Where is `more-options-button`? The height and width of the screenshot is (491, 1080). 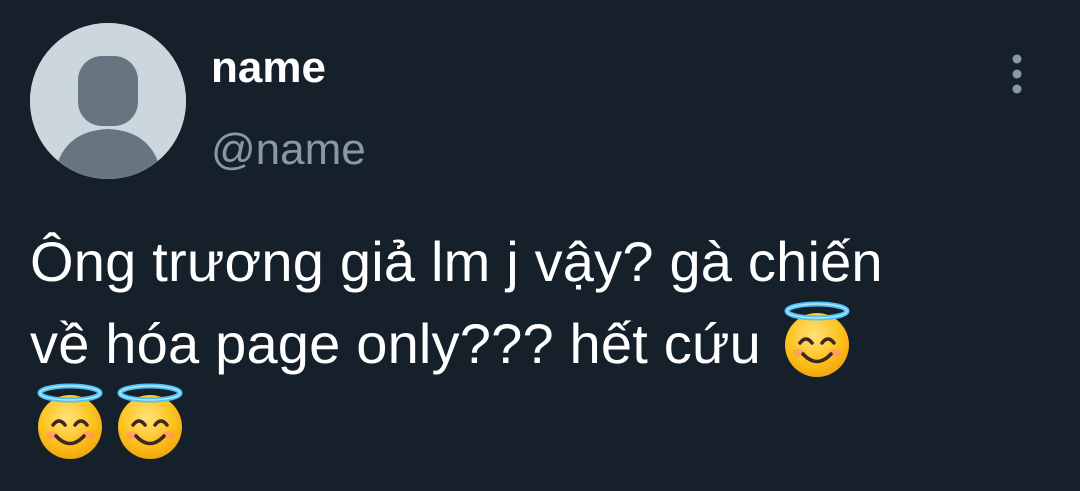 more-options-button is located at coordinates (1017, 74).